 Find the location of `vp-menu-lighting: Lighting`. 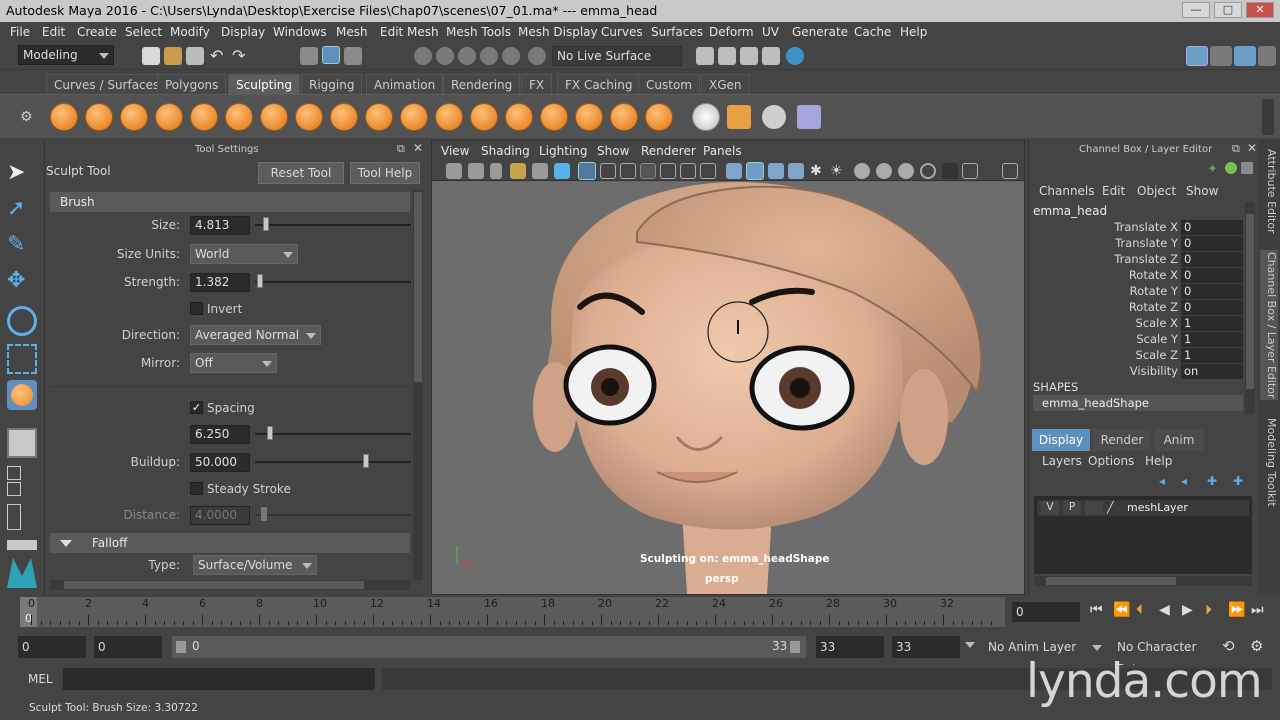

vp-menu-lighting: Lighting is located at coordinates (563, 151).